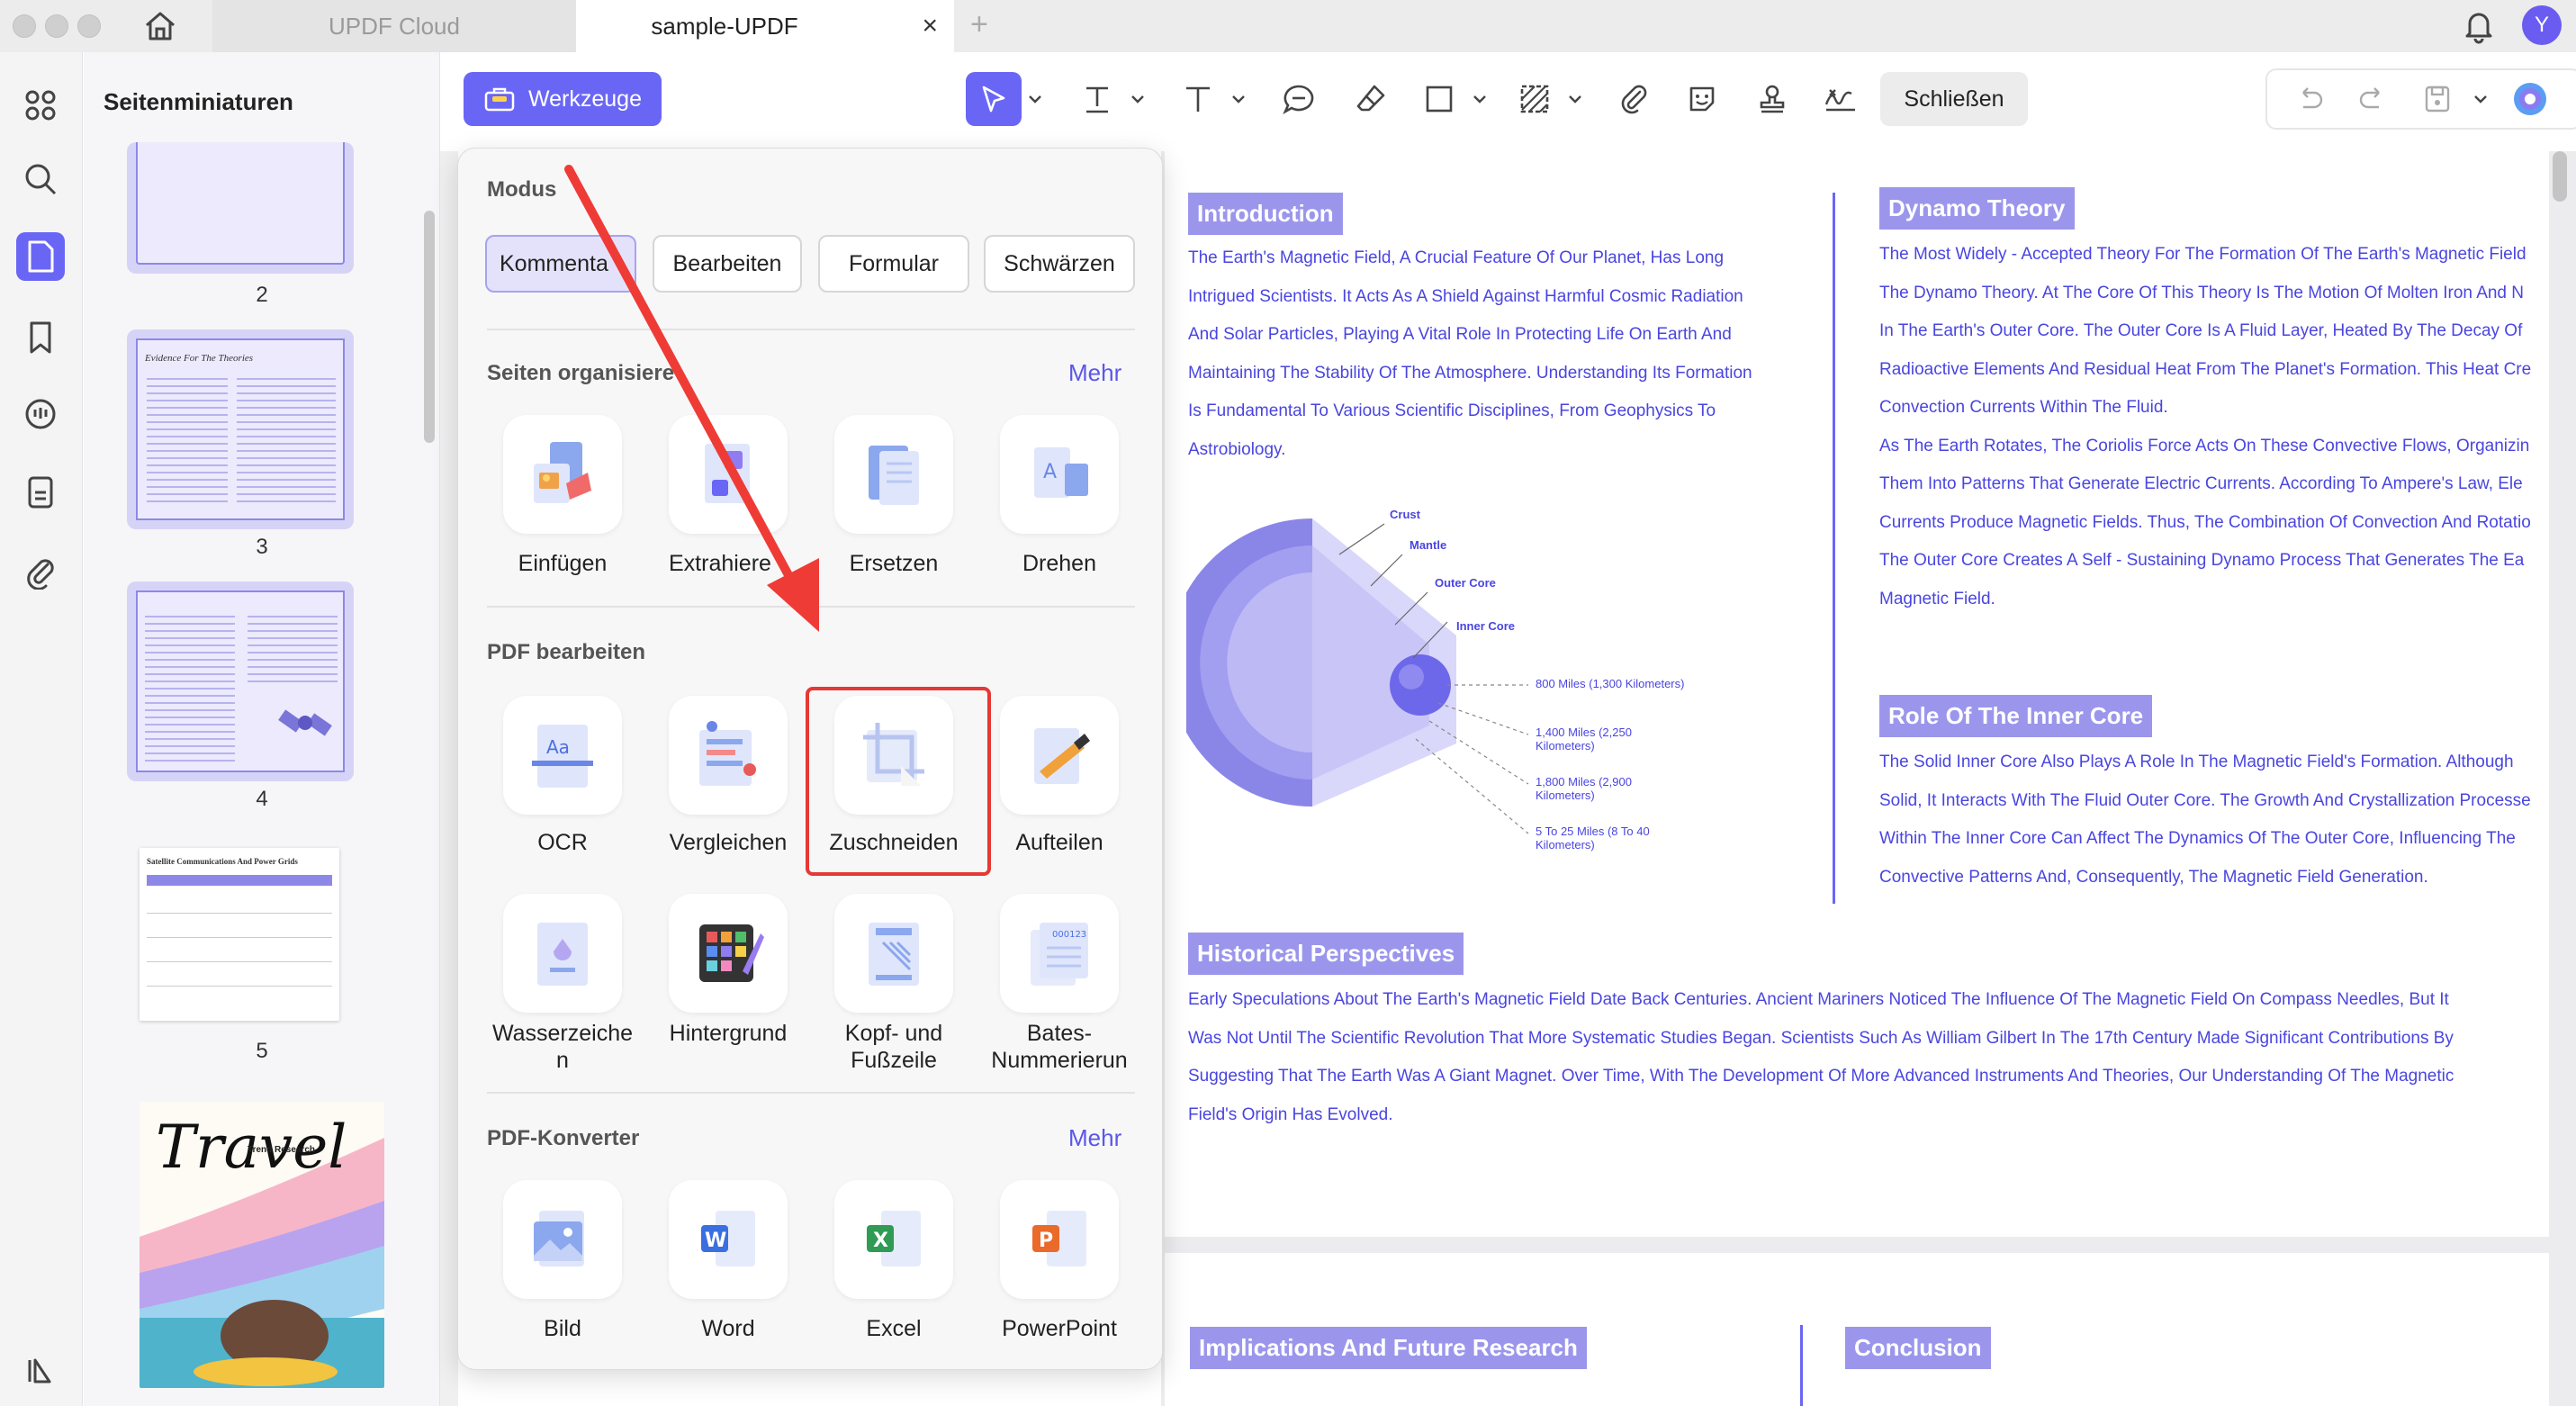  Describe the element at coordinates (40, 492) in the screenshot. I see `page-icon` at that location.